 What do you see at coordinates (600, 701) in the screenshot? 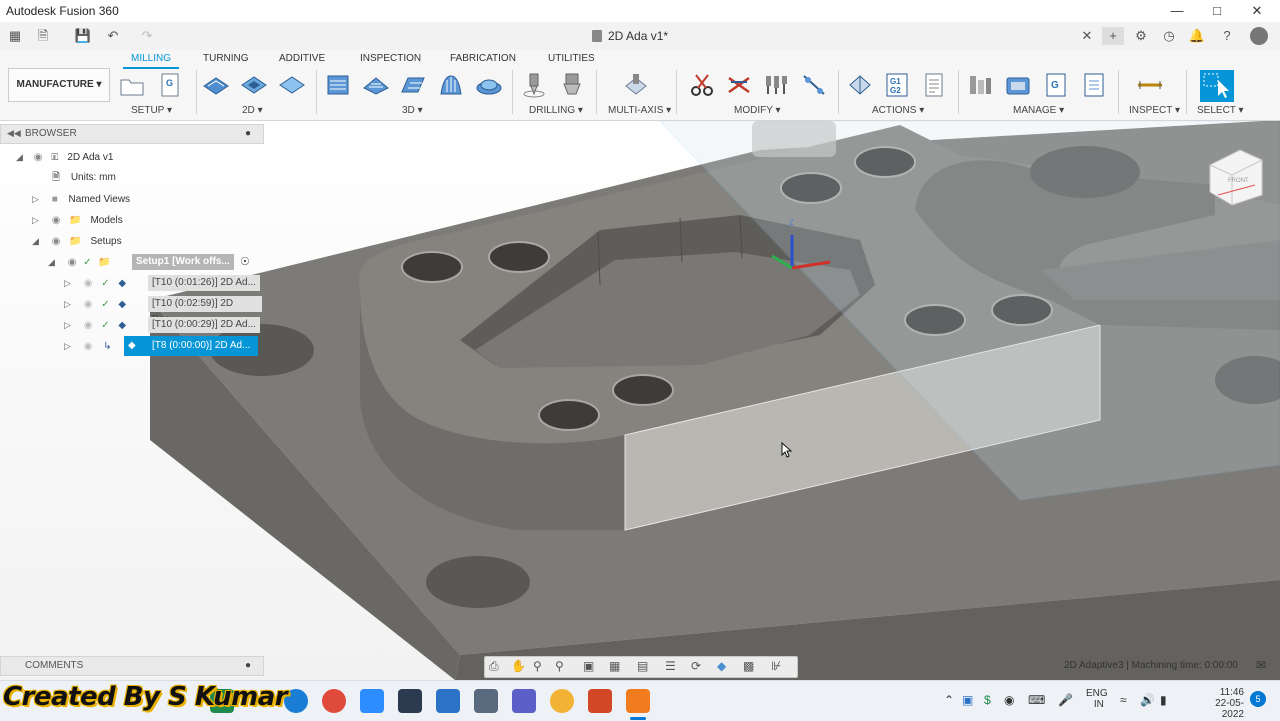
I see `app-icon-powerpoint` at bounding box center [600, 701].